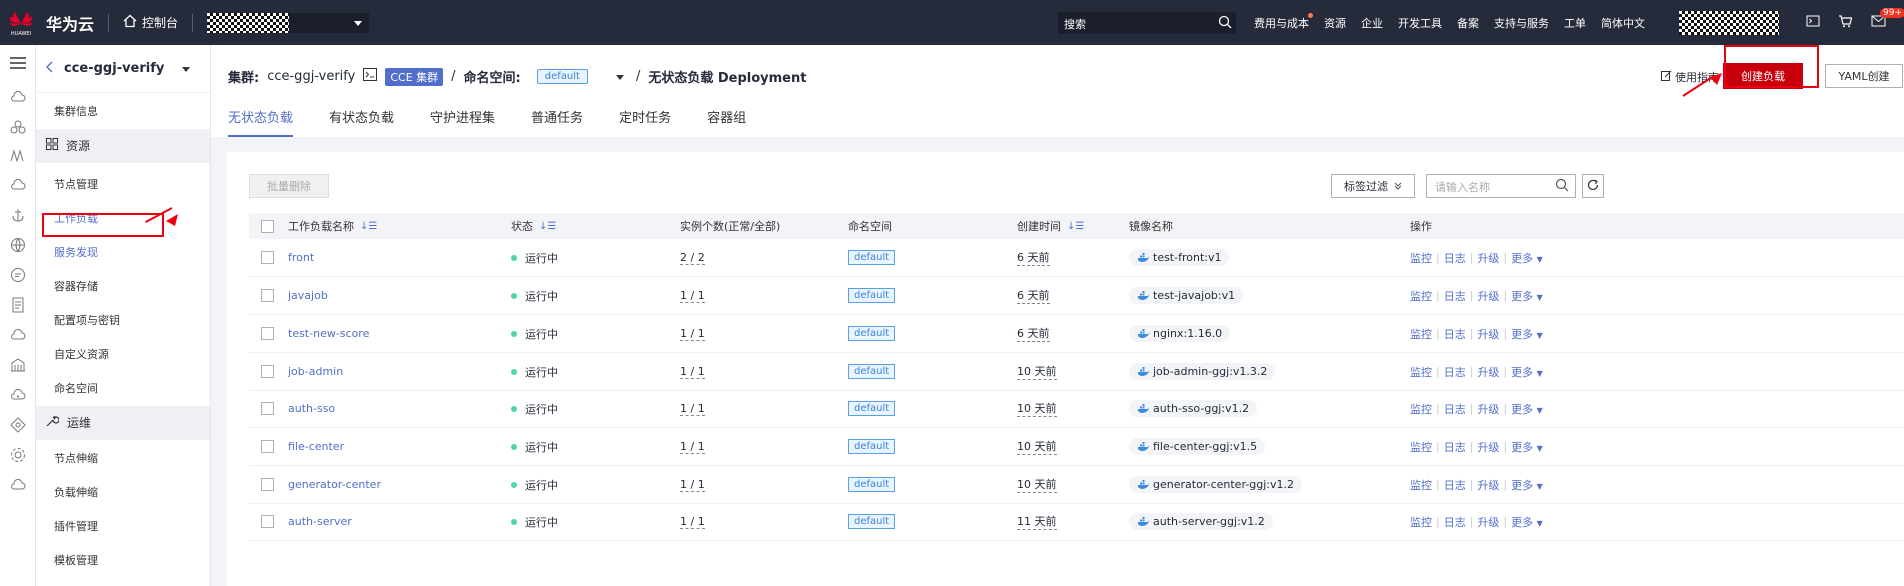 Image resolution: width=1904 pixels, height=586 pixels. What do you see at coordinates (1283, 21) in the screenshot?
I see `nav-billing: 费用与成本` at bounding box center [1283, 21].